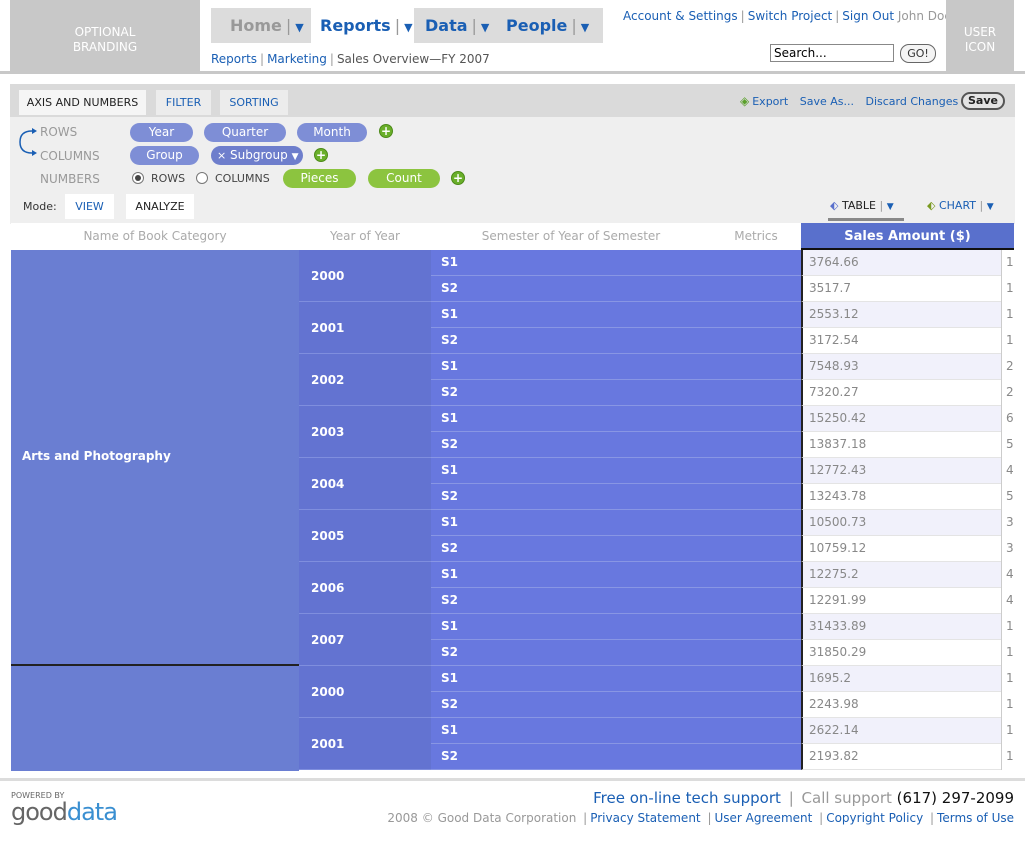  I want to click on row-chip-quarter: Quarter, so click(245, 132).